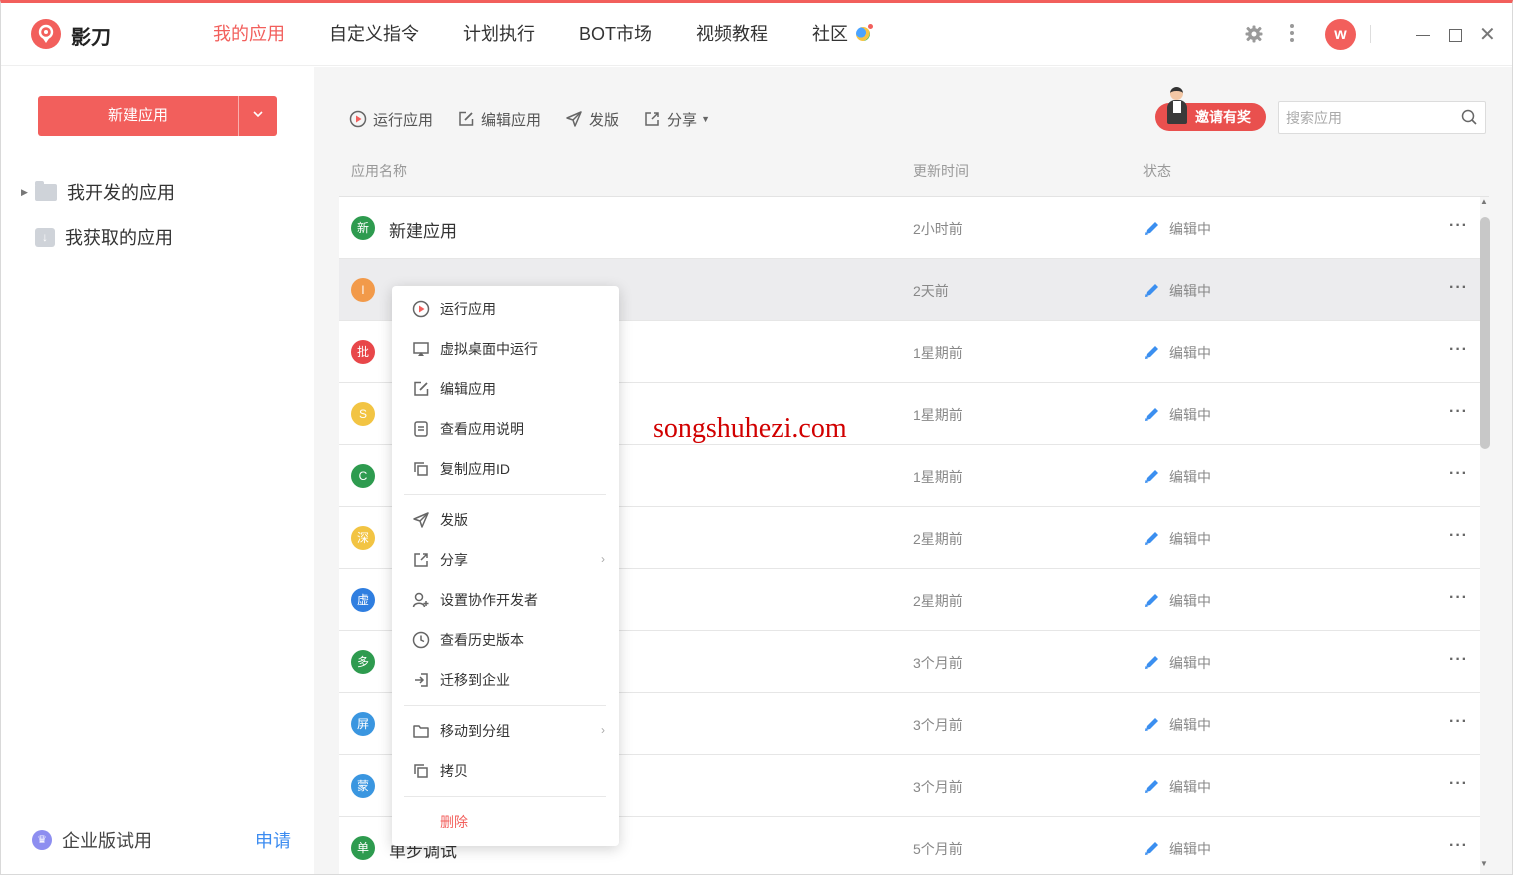 The height and width of the screenshot is (875, 1513). Describe the element at coordinates (1292, 34) in the screenshot. I see `more-menu-icon` at that location.